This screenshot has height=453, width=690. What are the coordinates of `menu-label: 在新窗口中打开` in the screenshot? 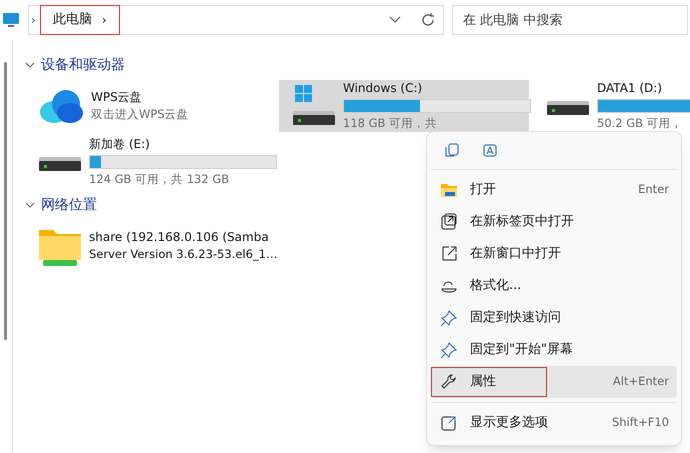 It's located at (515, 254).